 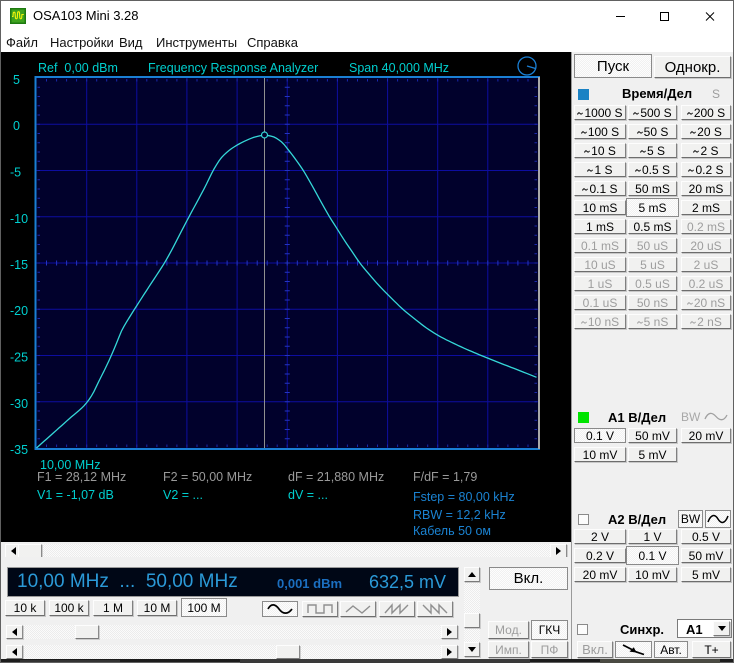 I want to click on svg-text: Span 40,000 MHz, so click(x=399, y=68).